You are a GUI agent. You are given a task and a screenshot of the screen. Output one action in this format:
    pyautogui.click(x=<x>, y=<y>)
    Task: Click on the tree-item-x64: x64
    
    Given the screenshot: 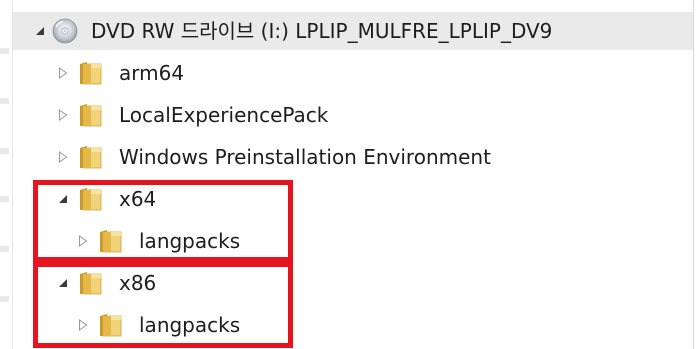 What is the action you would take?
    pyautogui.click(x=353, y=199)
    